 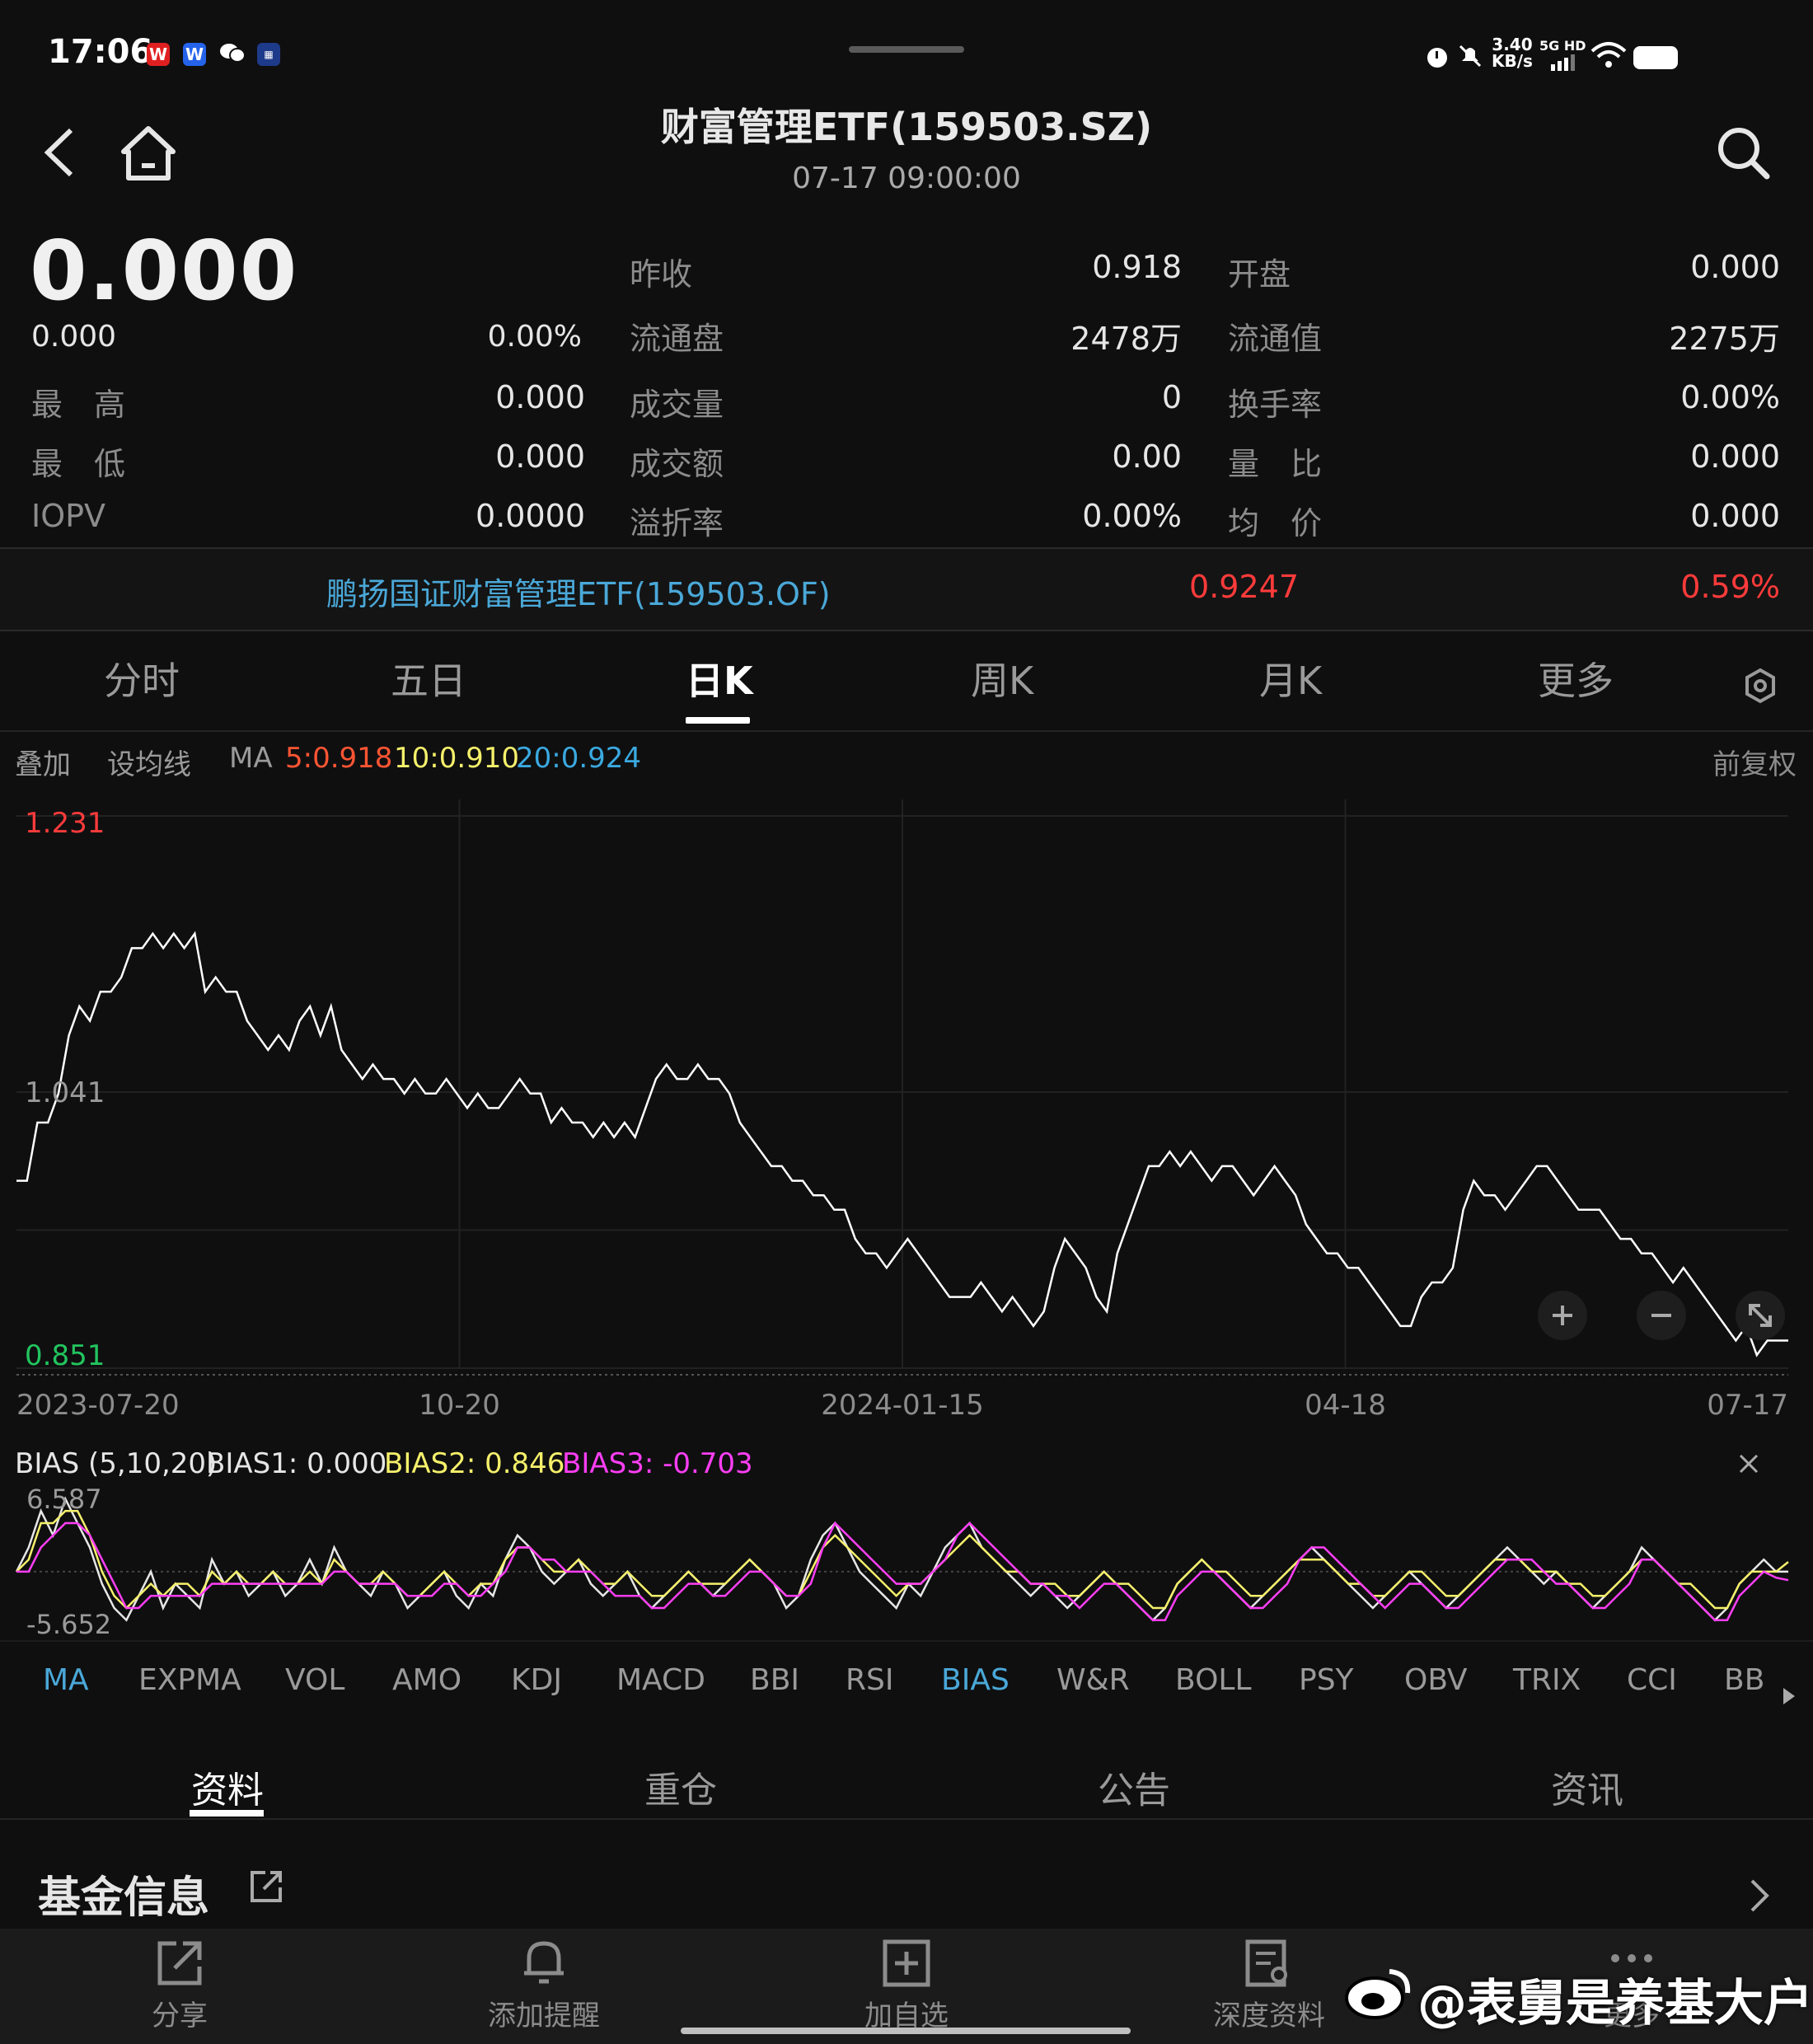 What do you see at coordinates (1563, 1315) in the screenshot?
I see `zoom-in-button` at bounding box center [1563, 1315].